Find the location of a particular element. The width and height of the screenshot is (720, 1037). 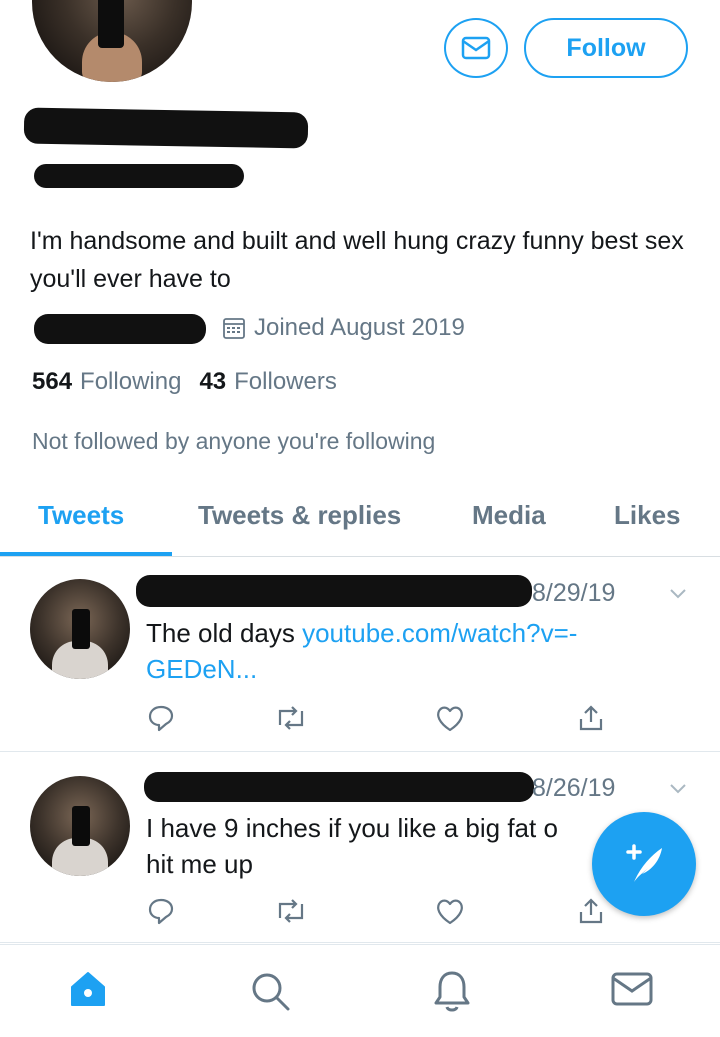

tab-media: Media is located at coordinates (509, 515).